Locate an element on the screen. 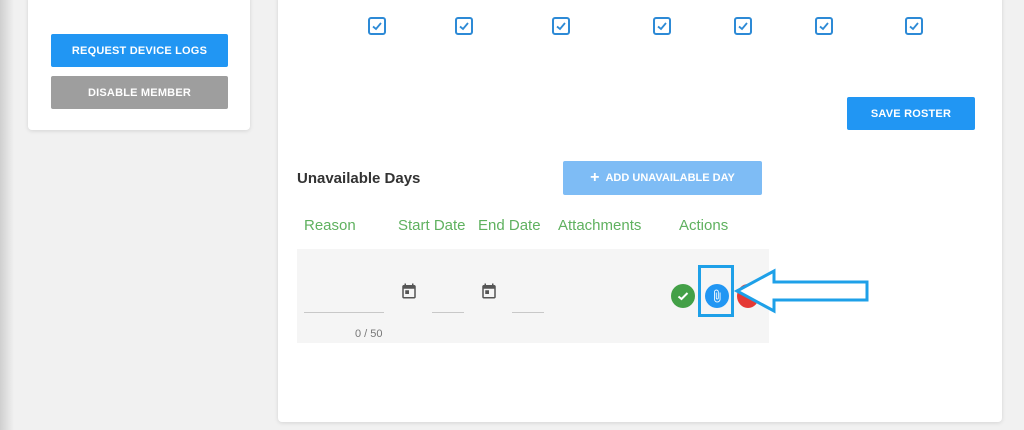 This screenshot has height=430, width=1024. annotation-highlight-box is located at coordinates (716, 291).